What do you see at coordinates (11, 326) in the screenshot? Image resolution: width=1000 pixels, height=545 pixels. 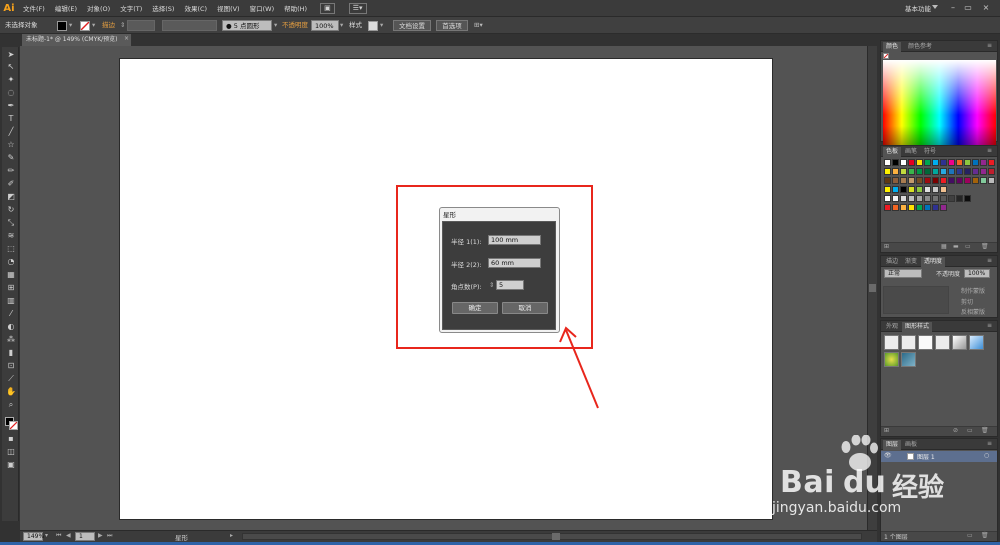 I see `blend-tool-icon: ◐` at bounding box center [11, 326].